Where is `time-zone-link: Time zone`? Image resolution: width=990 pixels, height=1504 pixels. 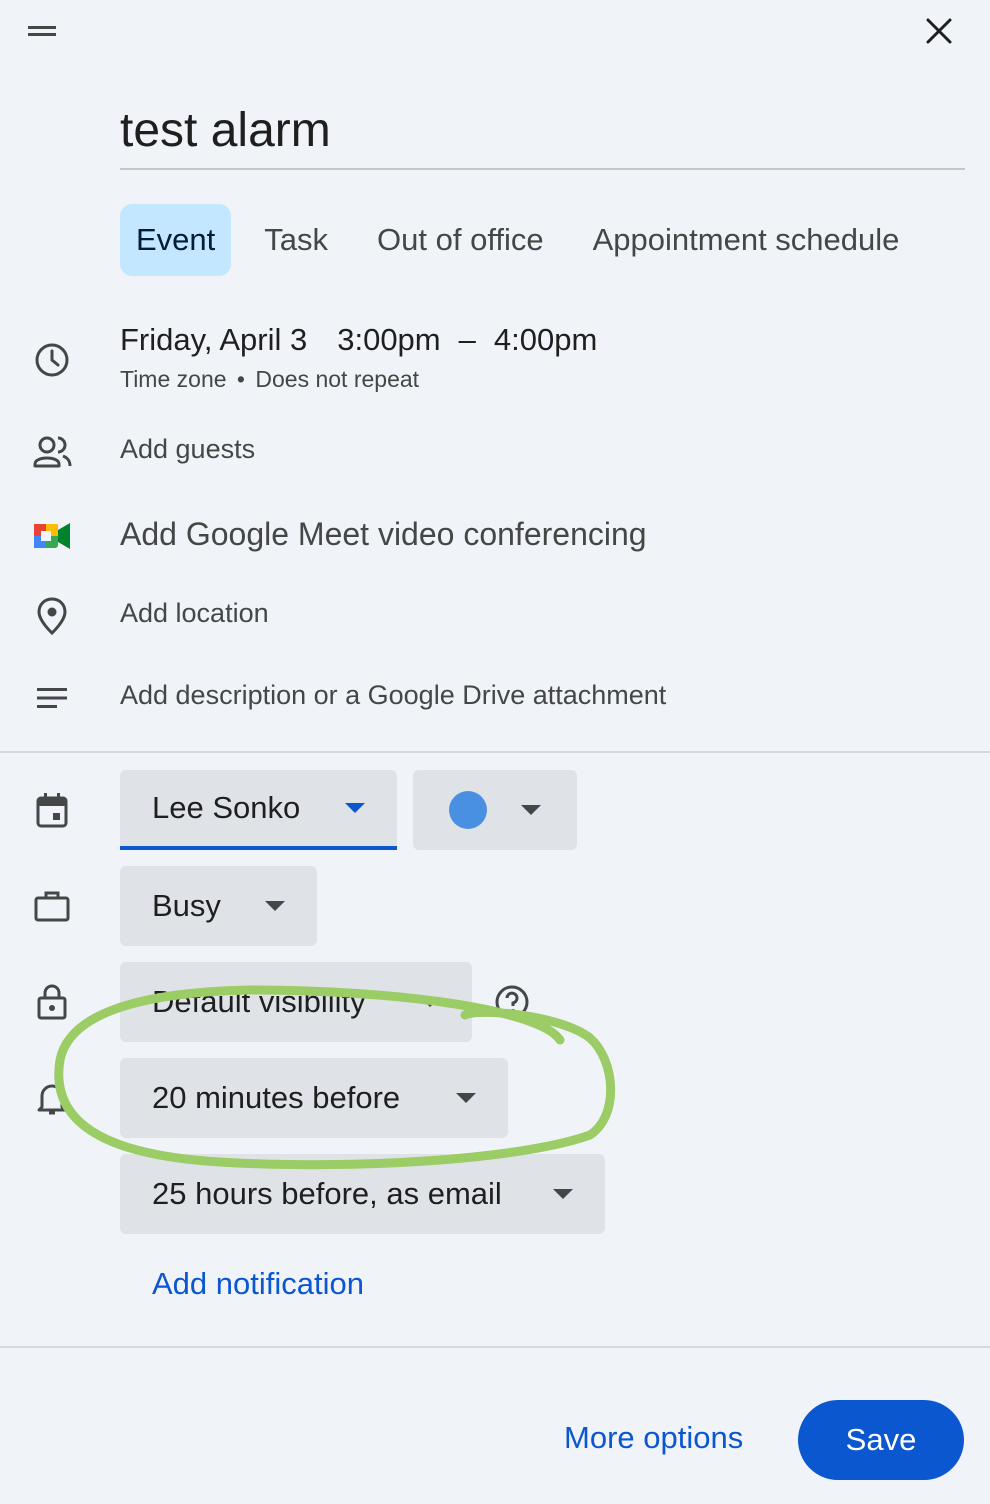
time-zone-link: Time zone is located at coordinates (173, 379).